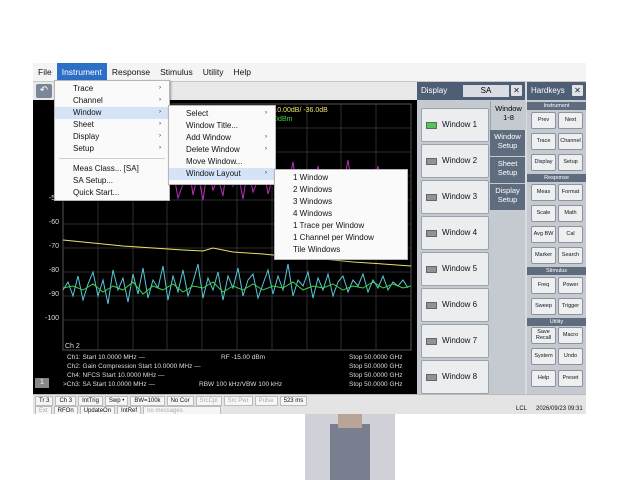  What do you see at coordinates (543, 285) in the screenshot?
I see `freq-key: Freq` at bounding box center [543, 285].